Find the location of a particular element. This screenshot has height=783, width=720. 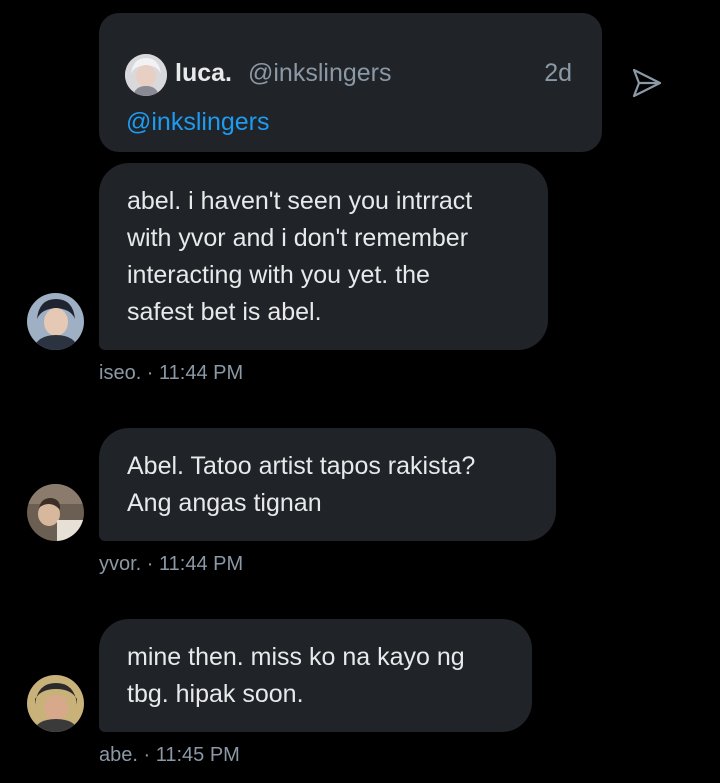

message-text-line: safest bet is abel. is located at coordinates (224, 312).